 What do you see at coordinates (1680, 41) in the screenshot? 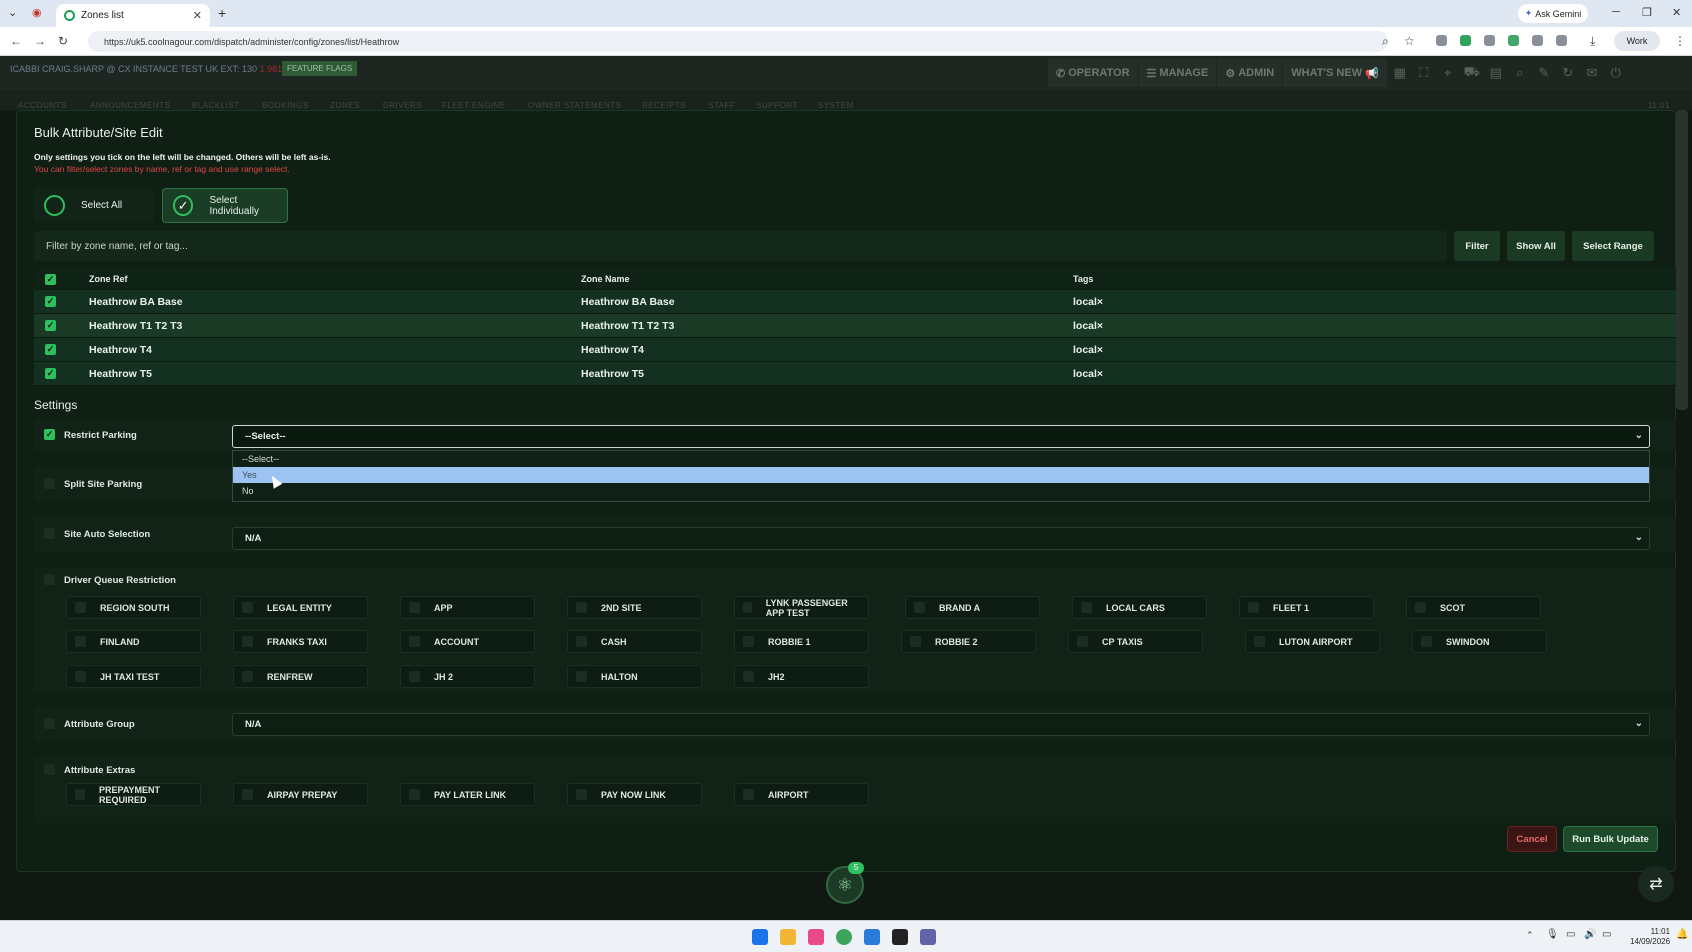
I see `menu-icon: ⋮` at bounding box center [1680, 41].